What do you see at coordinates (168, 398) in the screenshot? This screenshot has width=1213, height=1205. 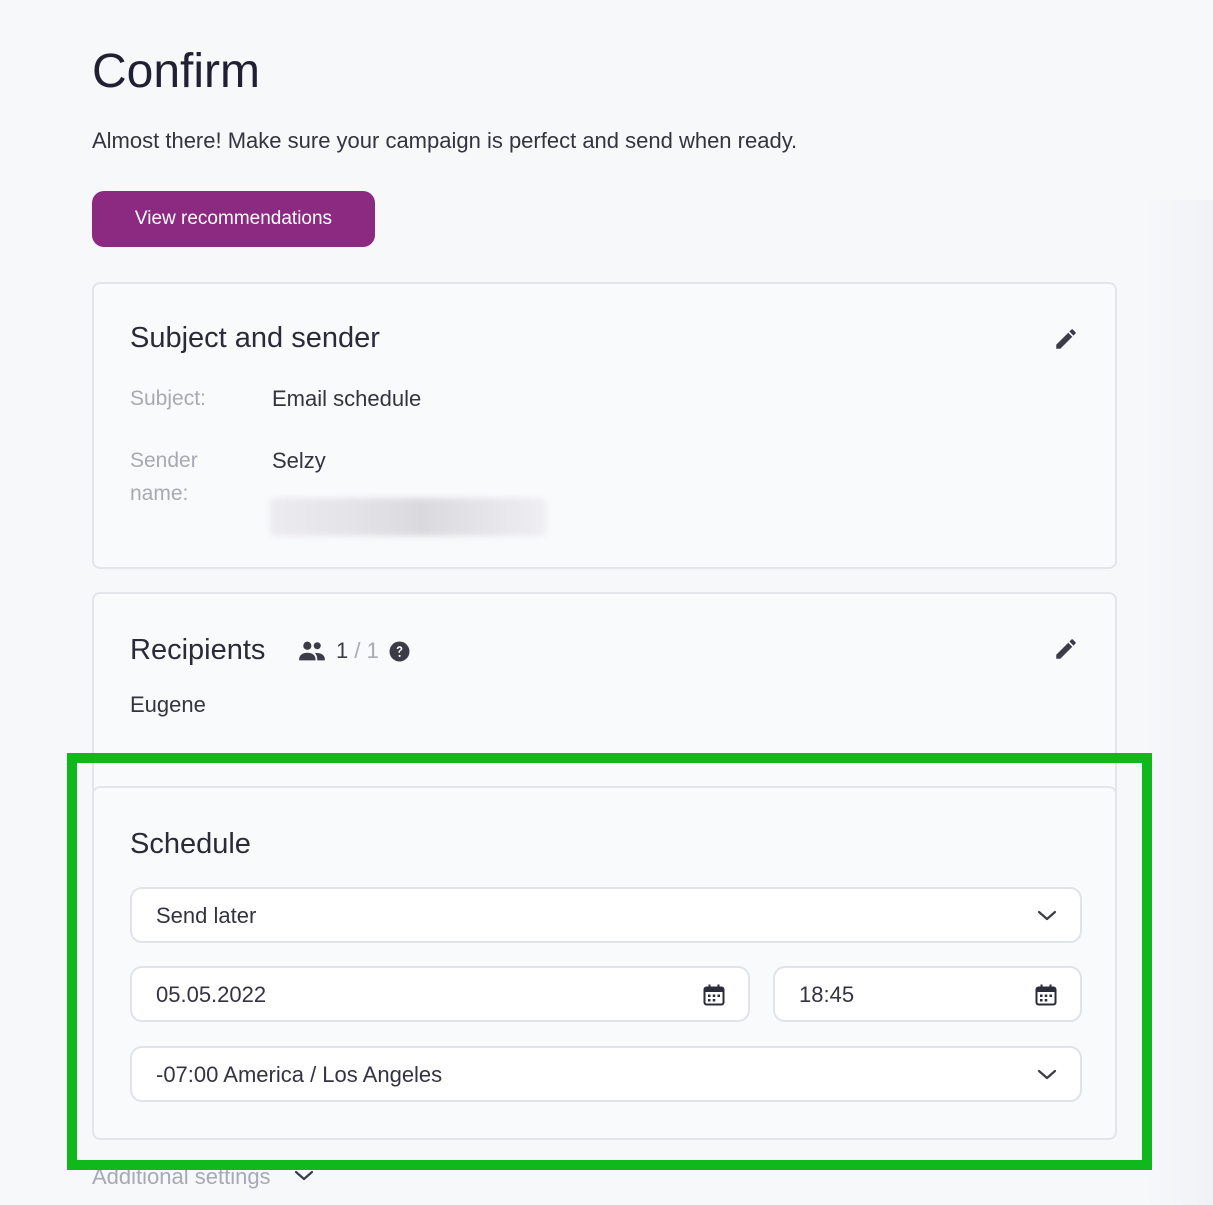 I see `subject-label: Subject:` at bounding box center [168, 398].